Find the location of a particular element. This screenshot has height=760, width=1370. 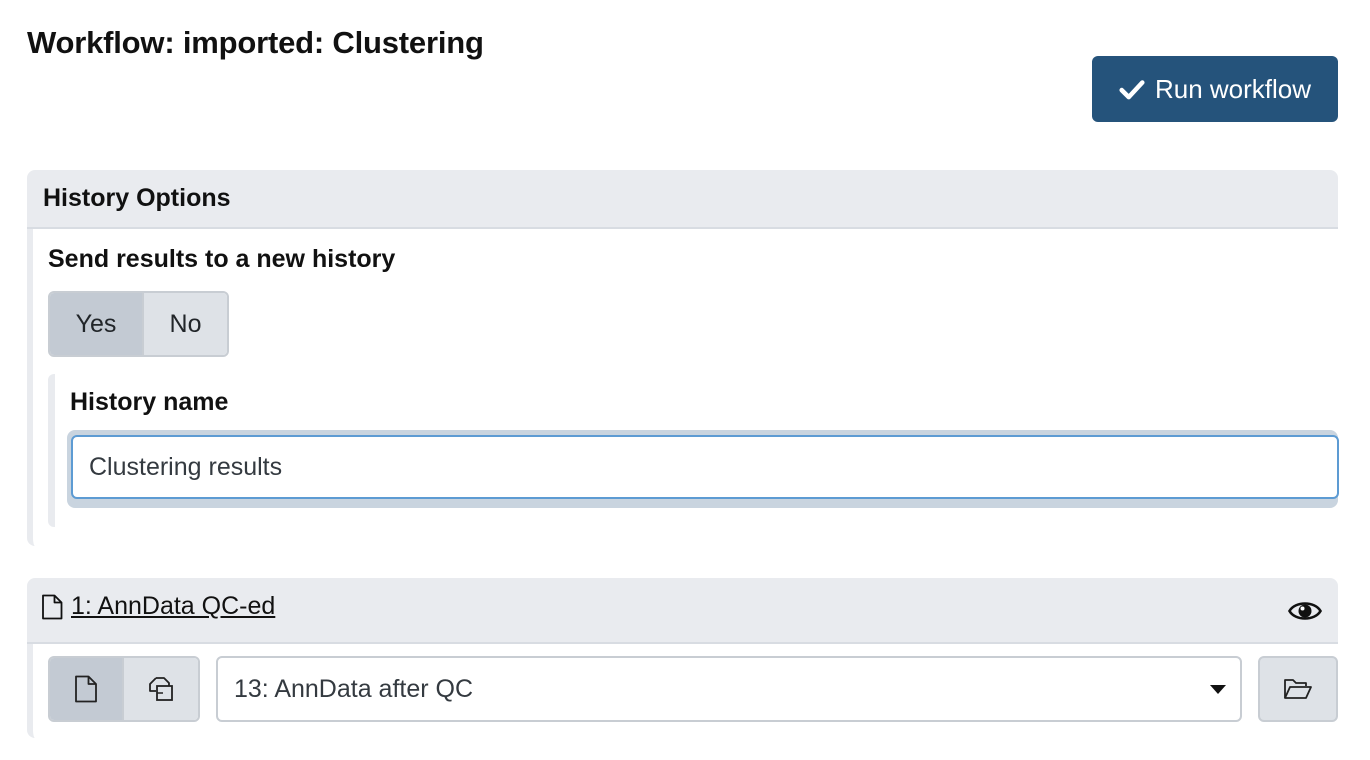

history-name-input is located at coordinates (705, 467).